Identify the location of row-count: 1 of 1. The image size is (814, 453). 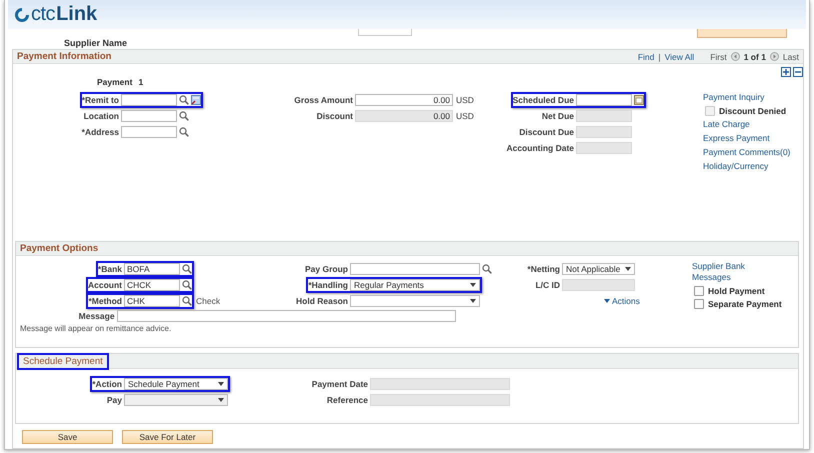
(755, 57).